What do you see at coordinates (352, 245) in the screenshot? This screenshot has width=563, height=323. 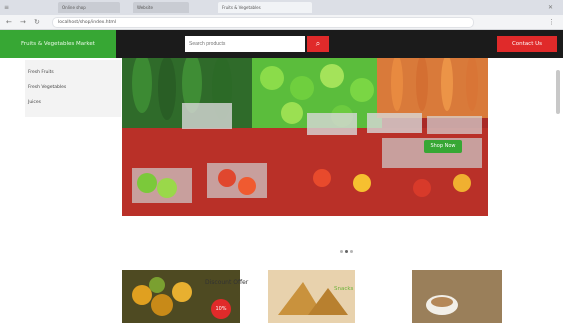 I see `carousel-indicators` at bounding box center [352, 245].